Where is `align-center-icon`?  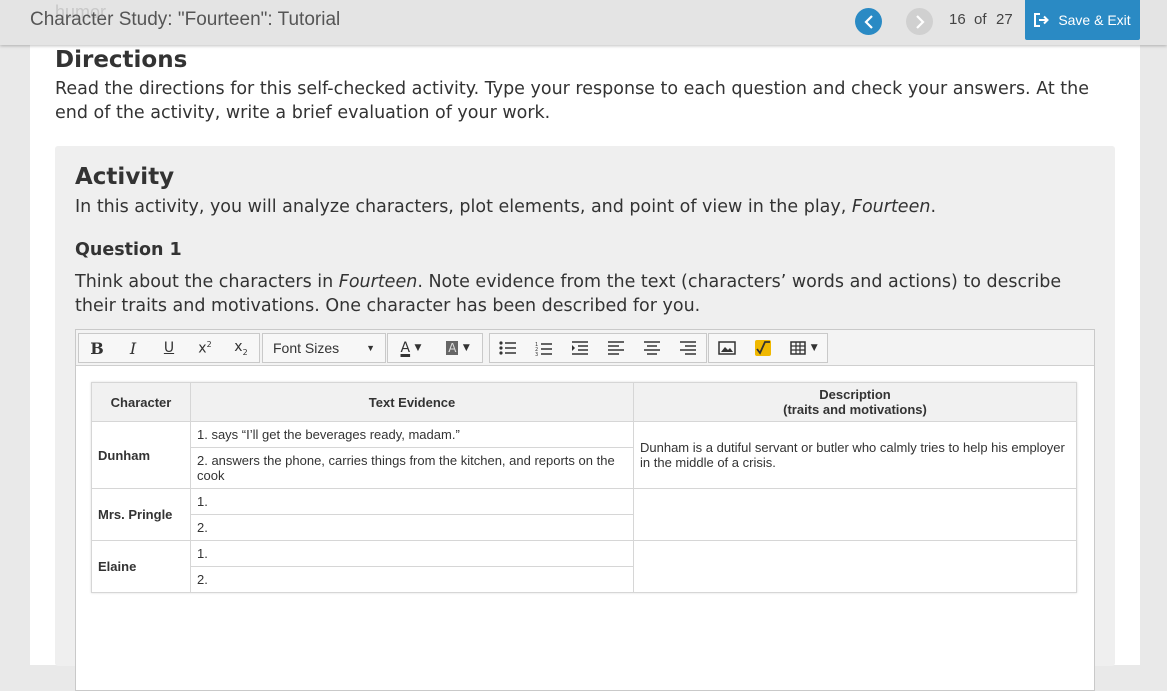 align-center-icon is located at coordinates (652, 348).